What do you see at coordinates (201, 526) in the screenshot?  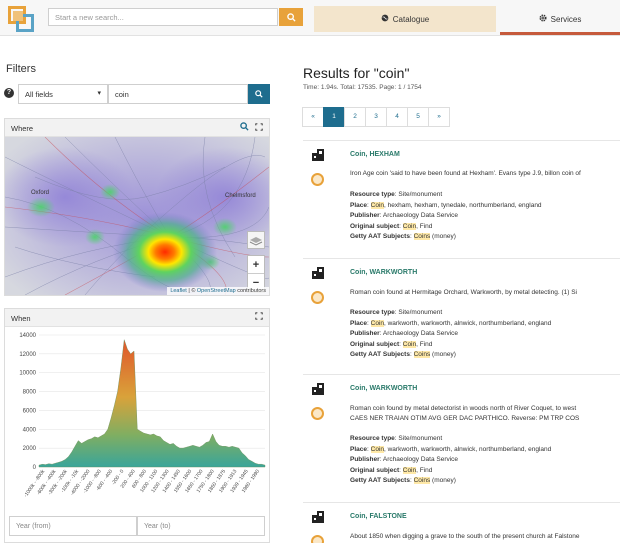 I see `year-to-input: Year (to)` at bounding box center [201, 526].